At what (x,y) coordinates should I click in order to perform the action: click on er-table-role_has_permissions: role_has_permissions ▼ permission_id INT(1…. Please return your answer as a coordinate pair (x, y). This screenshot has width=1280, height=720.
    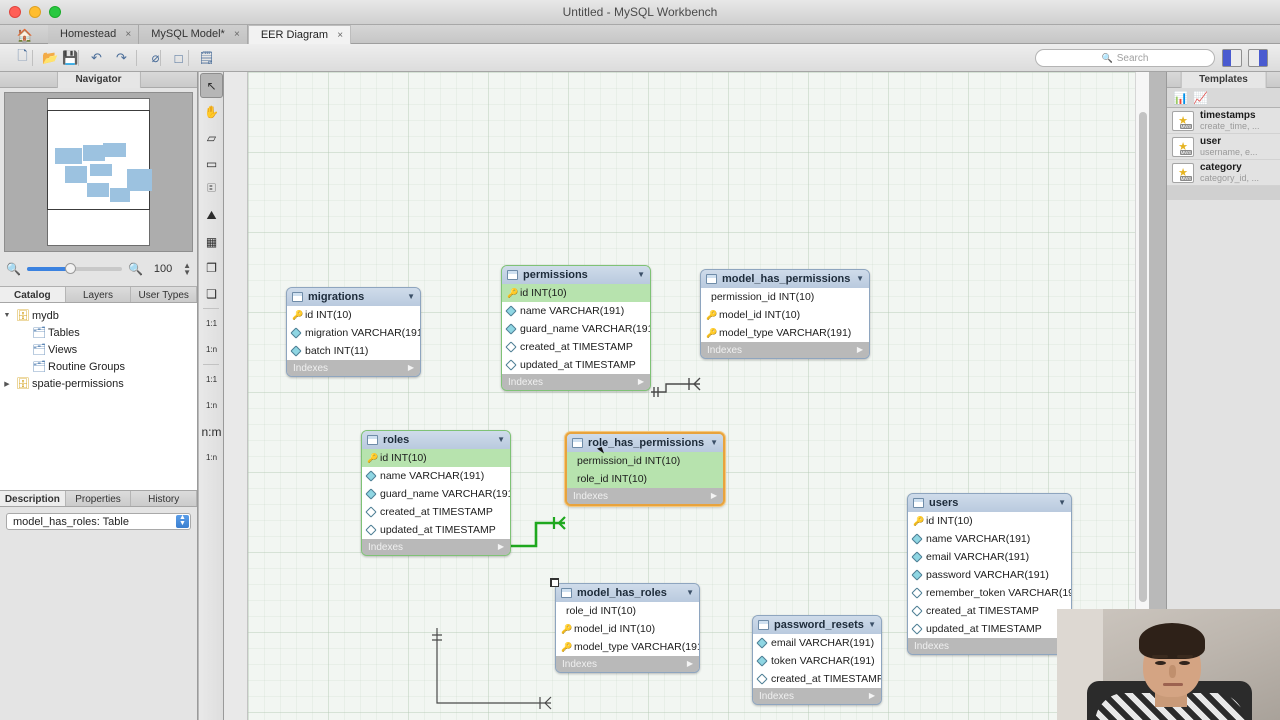
    Looking at the image, I should click on (645, 469).